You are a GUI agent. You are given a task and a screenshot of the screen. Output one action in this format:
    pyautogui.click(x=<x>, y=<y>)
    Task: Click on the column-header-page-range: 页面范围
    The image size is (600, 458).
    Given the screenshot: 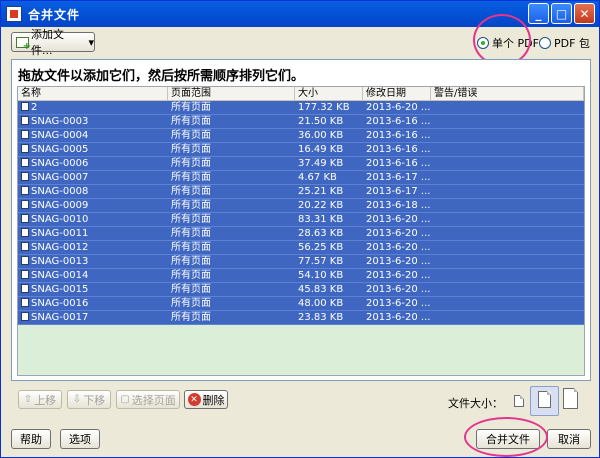 What is the action you would take?
    pyautogui.click(x=231, y=93)
    